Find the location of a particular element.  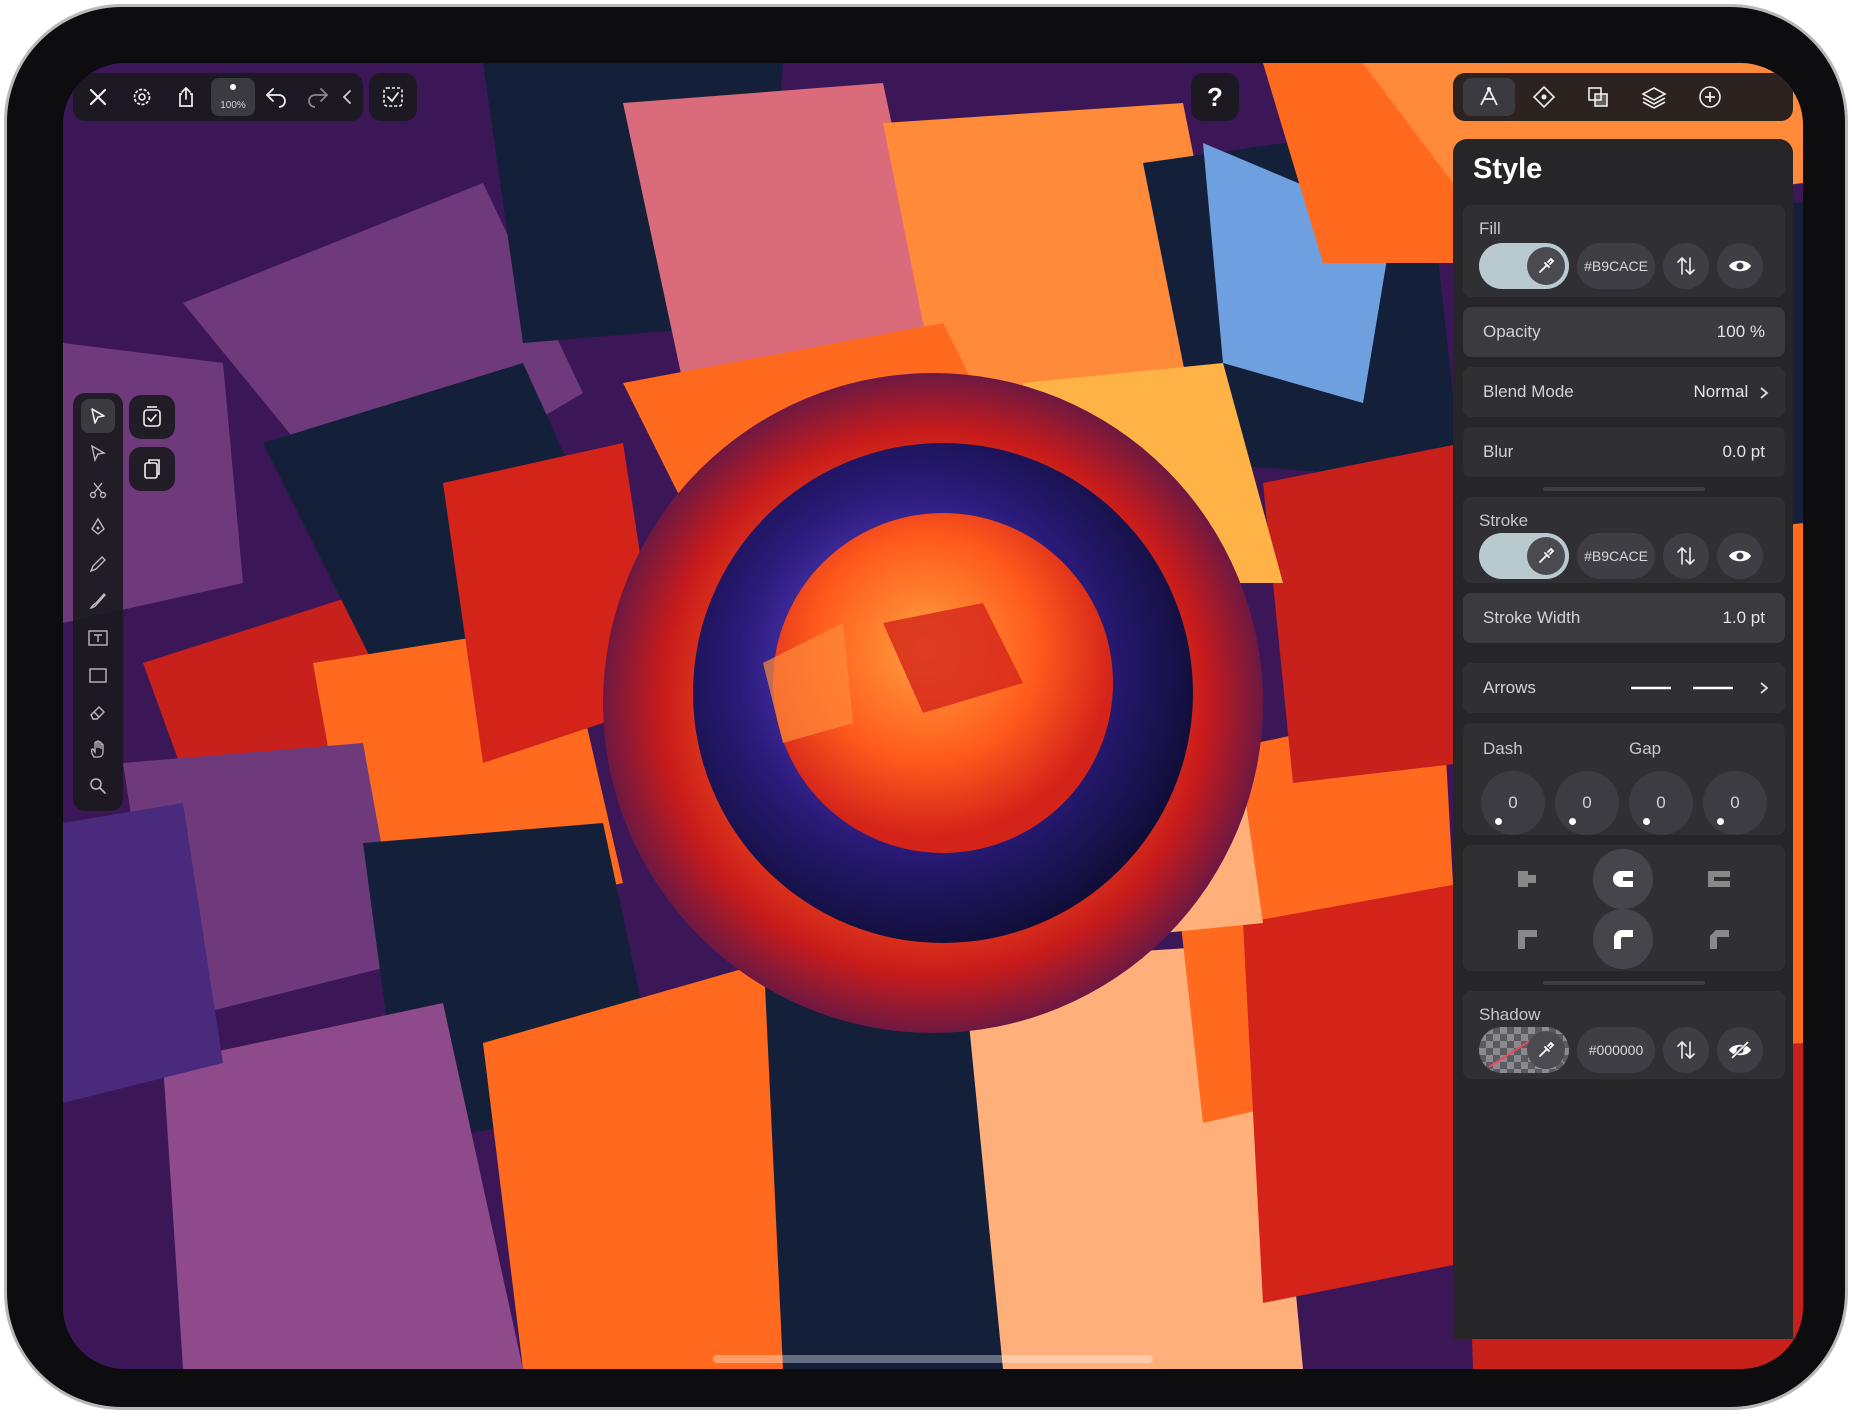

fill-hex-value: #B9CACE is located at coordinates (1616, 266).